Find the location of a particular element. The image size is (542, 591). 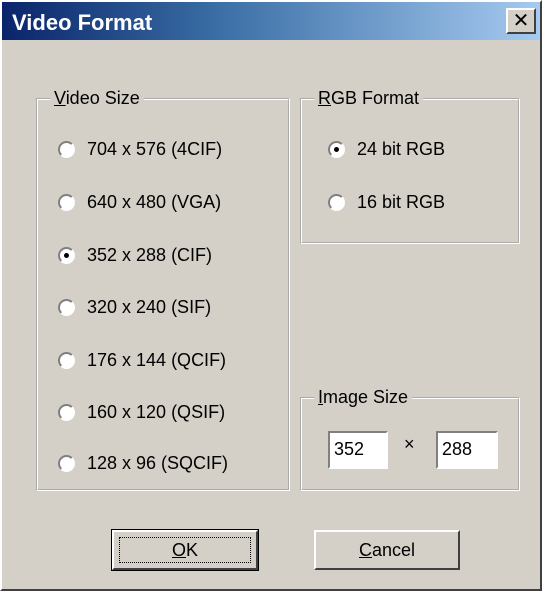

video-size-option-sqcif: 128 x 96 (SQCIF) is located at coordinates (143, 463).